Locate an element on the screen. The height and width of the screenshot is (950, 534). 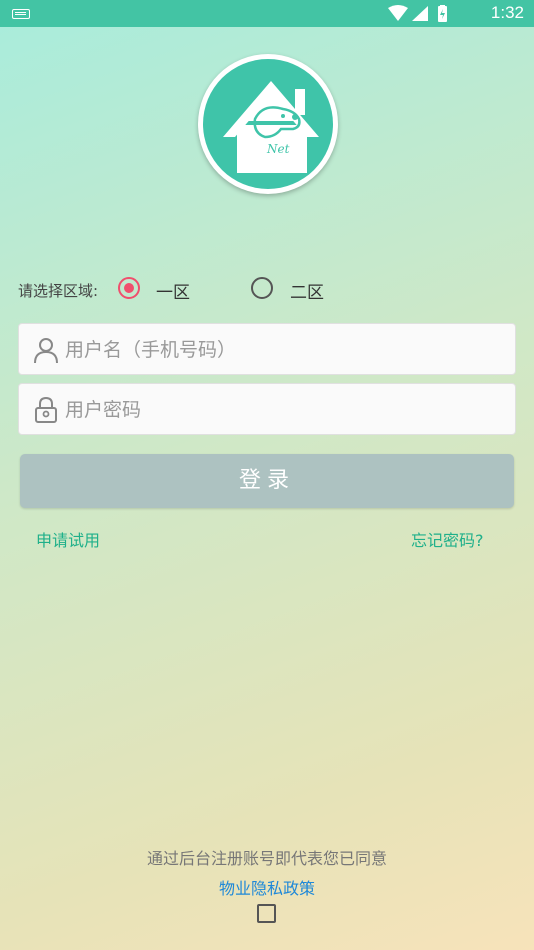
username-field is located at coordinates (267, 349).